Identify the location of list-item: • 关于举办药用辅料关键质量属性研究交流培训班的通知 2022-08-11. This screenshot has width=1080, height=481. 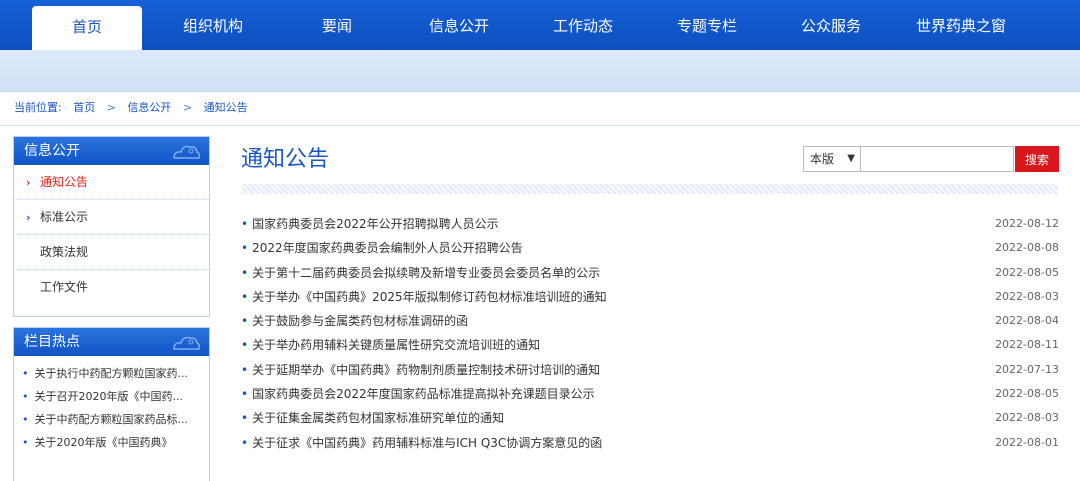
(650, 345).